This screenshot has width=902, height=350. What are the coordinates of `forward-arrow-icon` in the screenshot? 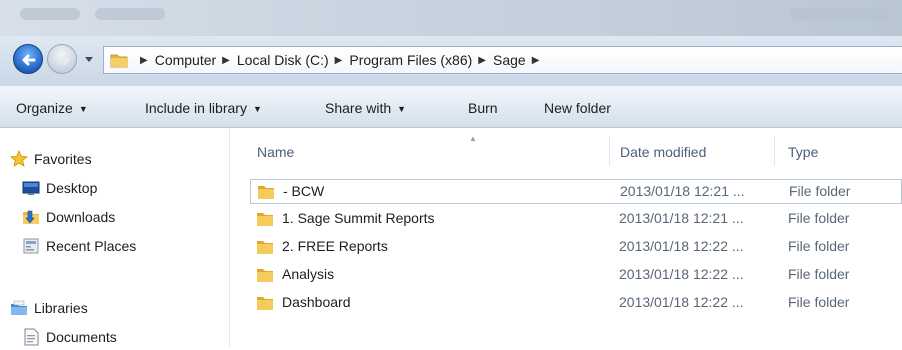 It's located at (63, 60).